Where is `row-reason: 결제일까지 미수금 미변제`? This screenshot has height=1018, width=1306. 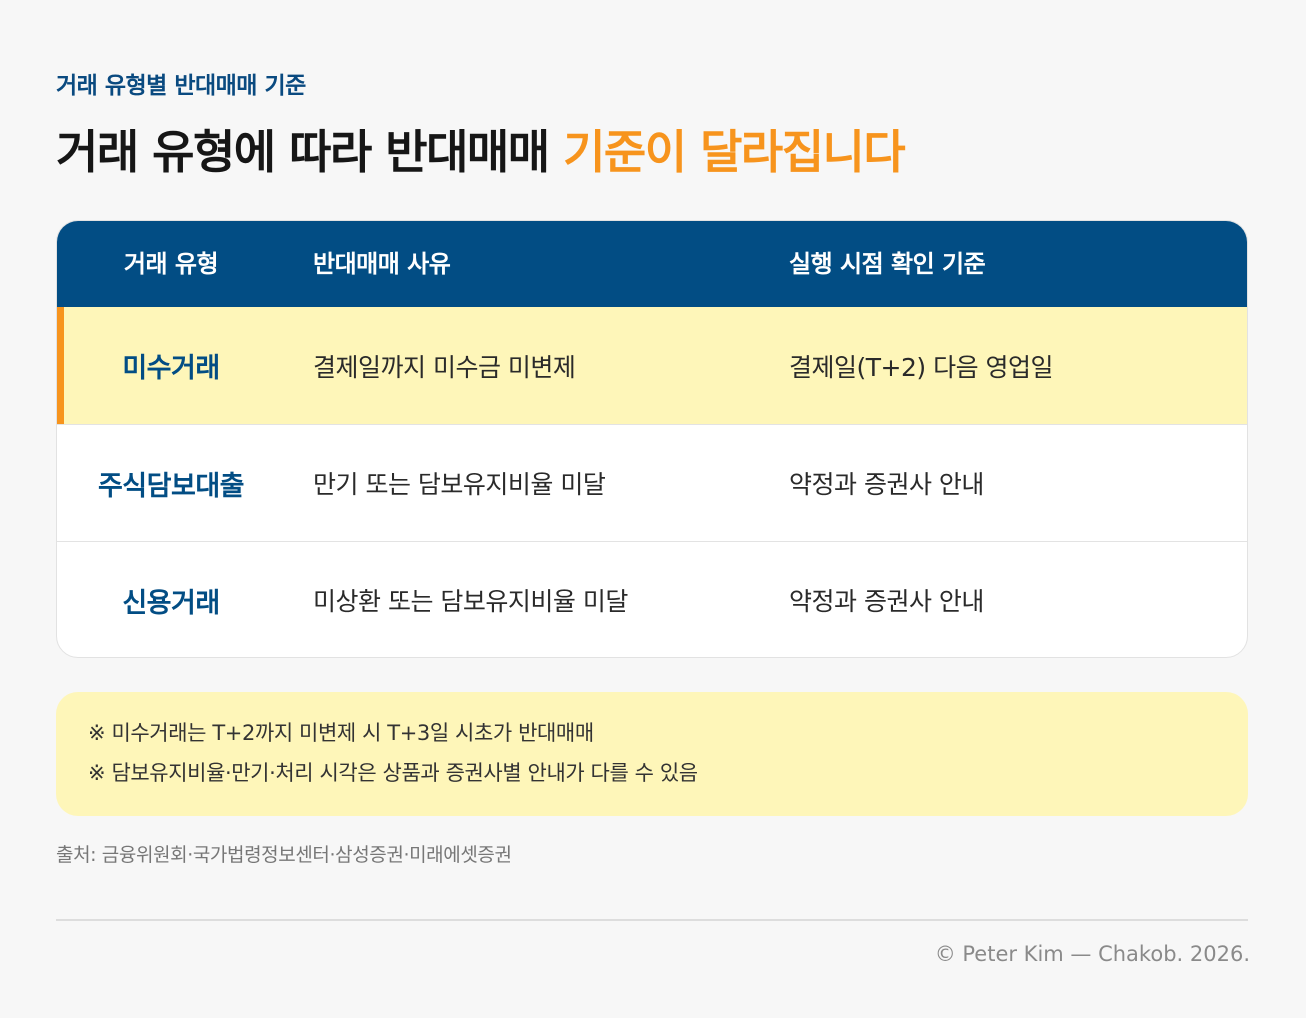
row-reason: 결제일까지 미수금 미변제 is located at coordinates (444, 367).